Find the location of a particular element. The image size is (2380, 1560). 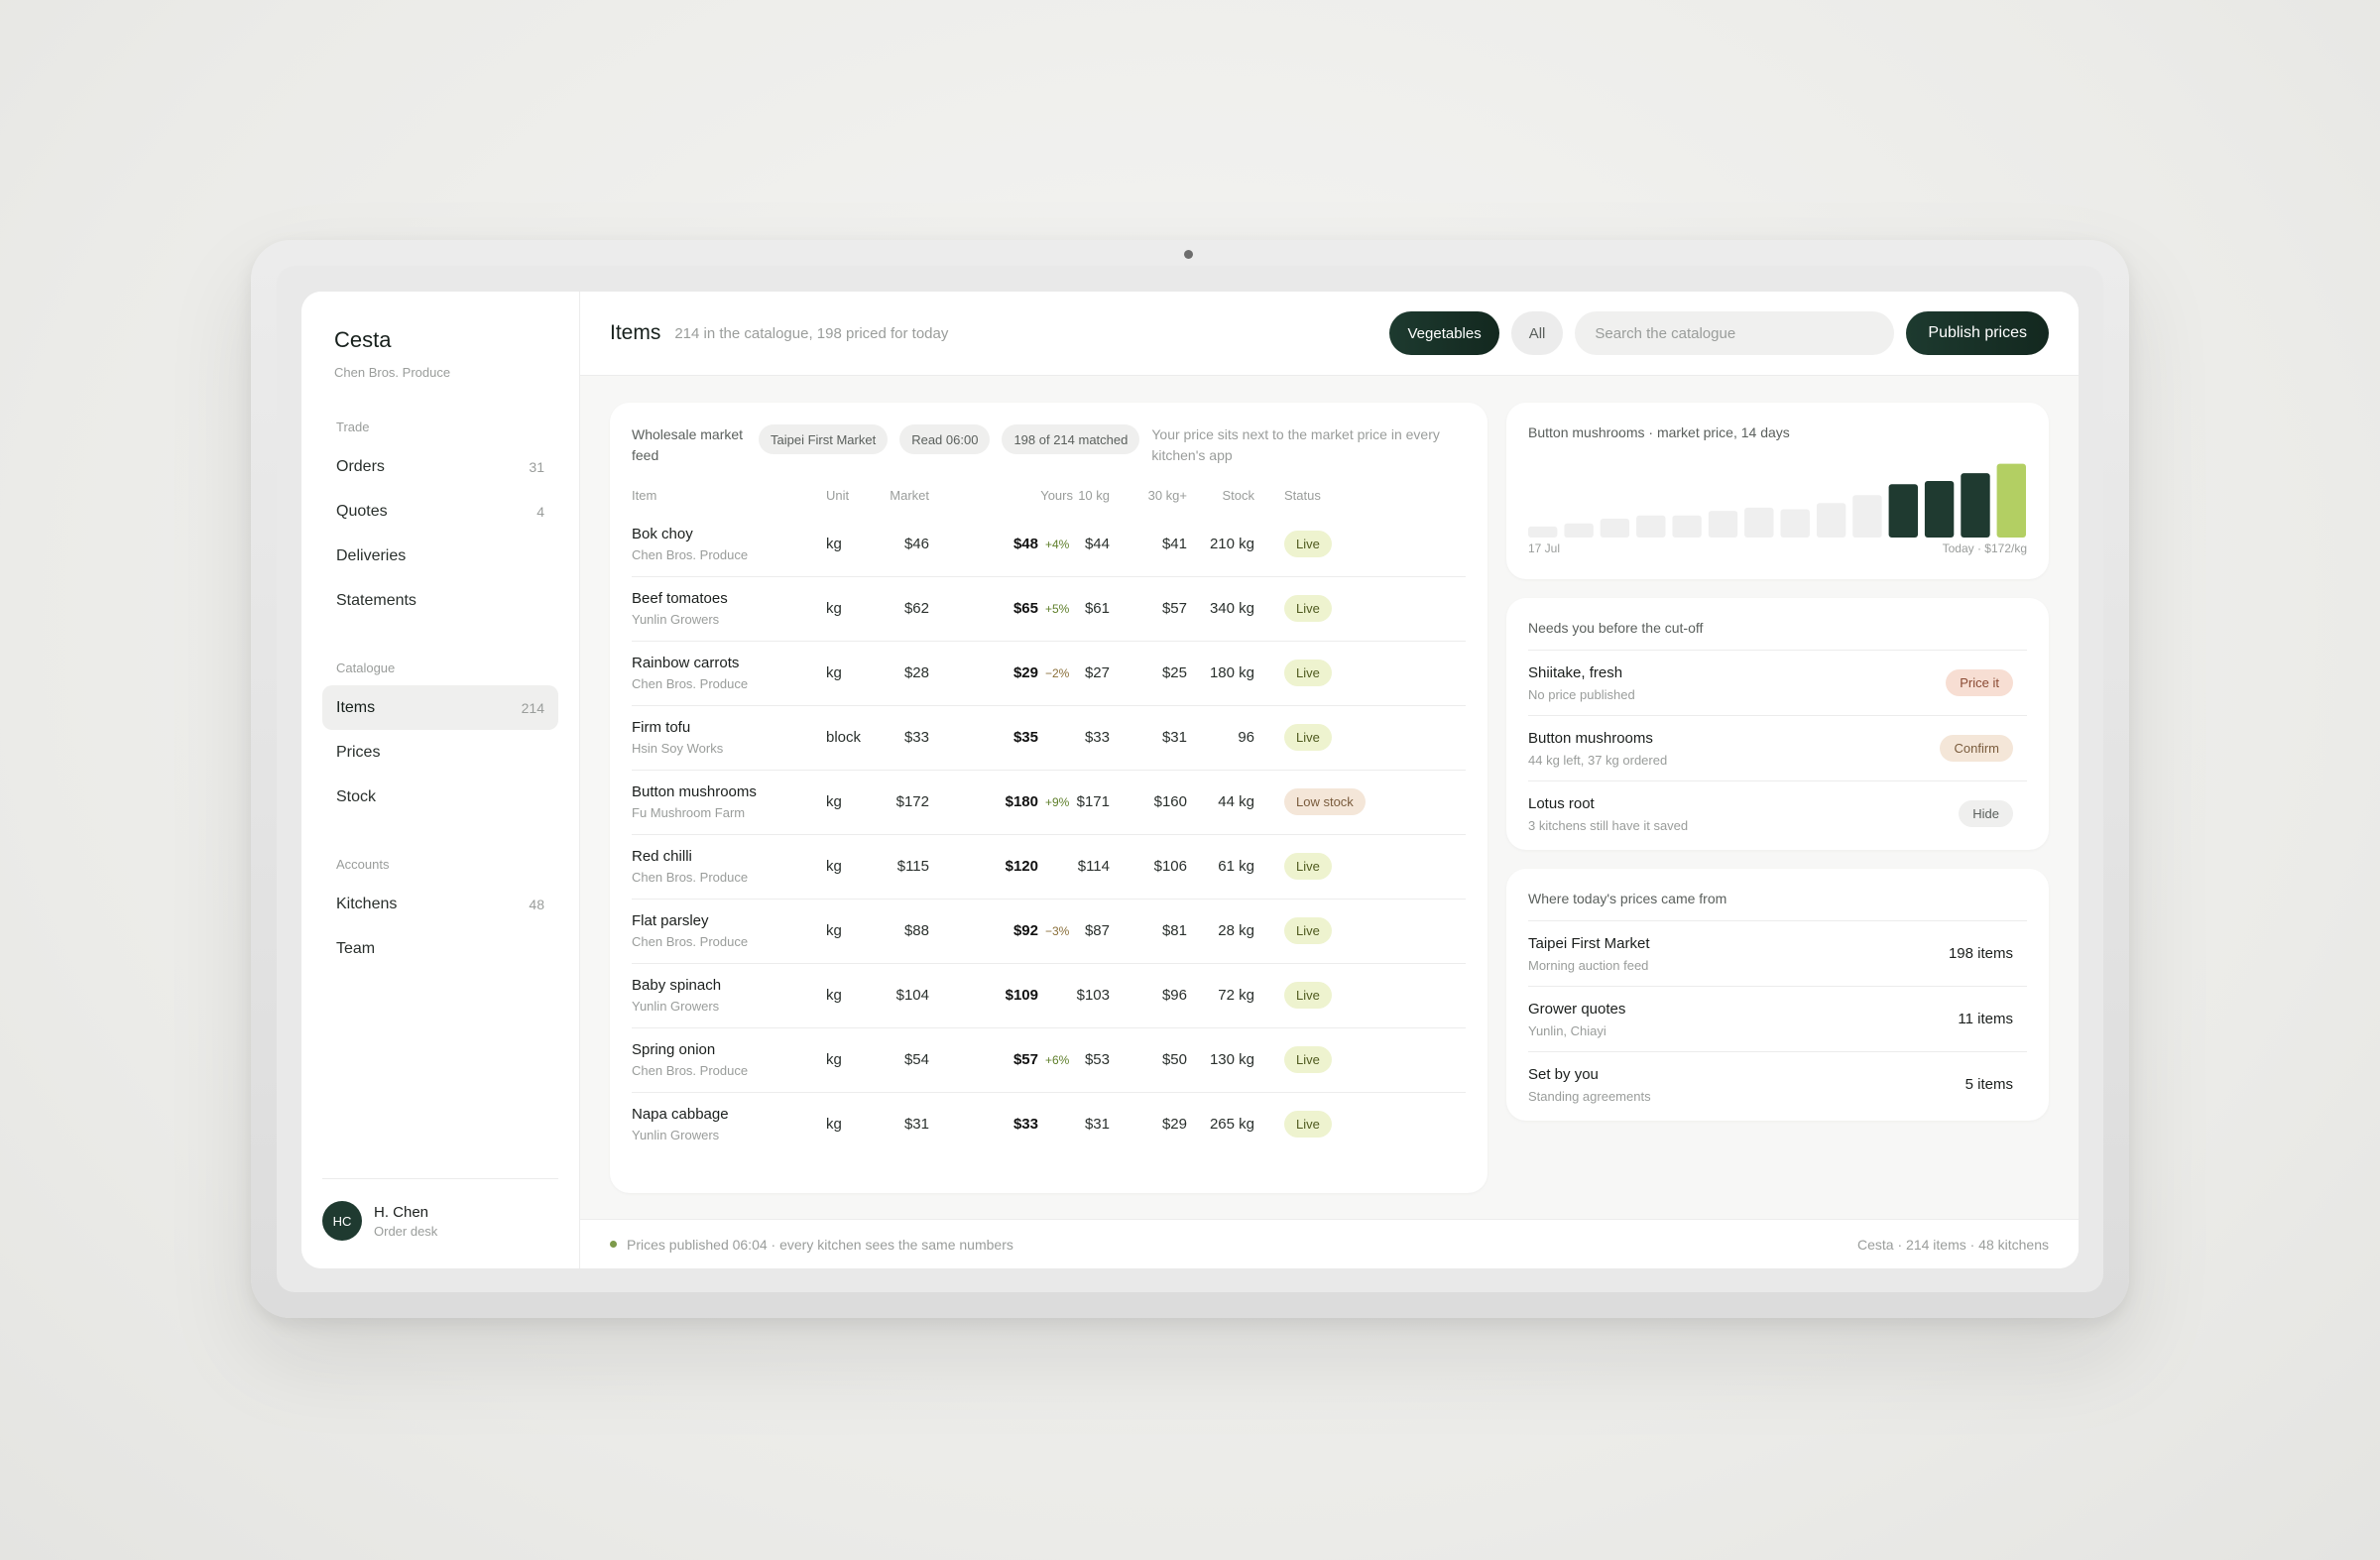

toolbar: Vegetables All Publish prices is located at coordinates (1719, 333).